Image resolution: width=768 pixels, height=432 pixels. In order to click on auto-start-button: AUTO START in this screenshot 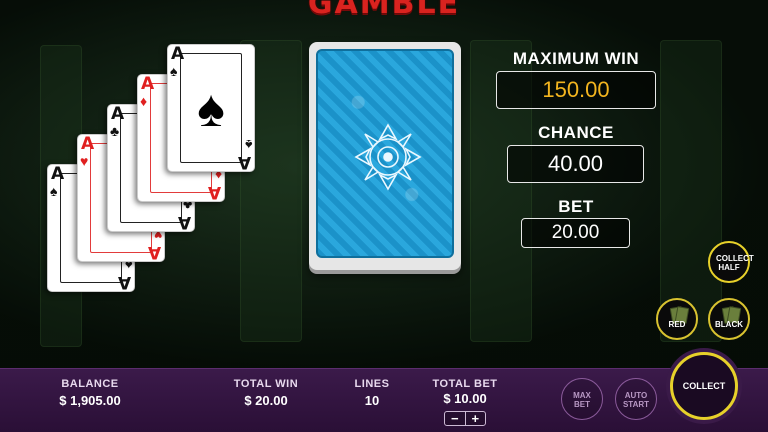, I will do `click(636, 399)`.